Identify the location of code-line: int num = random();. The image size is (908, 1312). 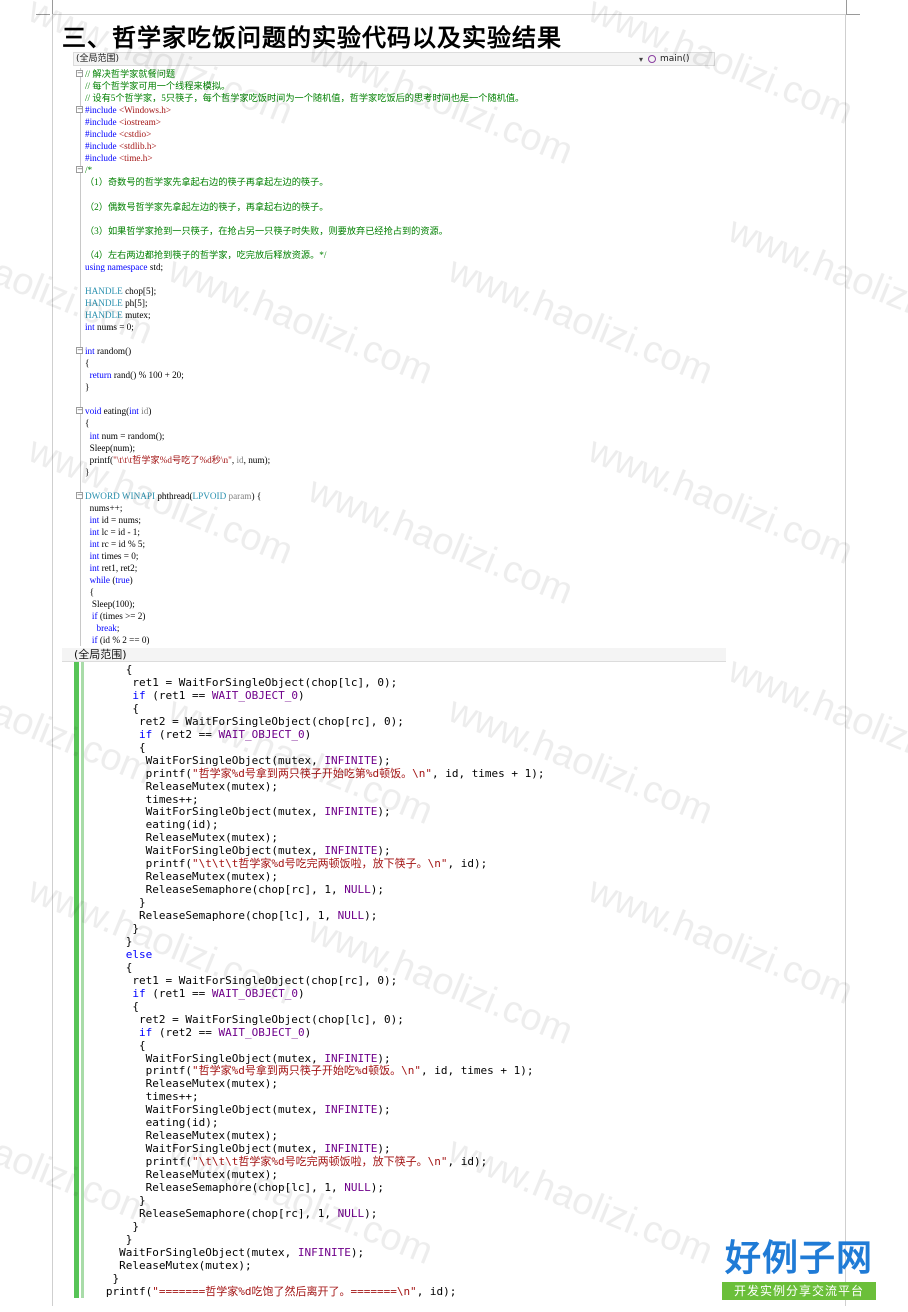
(125, 436).